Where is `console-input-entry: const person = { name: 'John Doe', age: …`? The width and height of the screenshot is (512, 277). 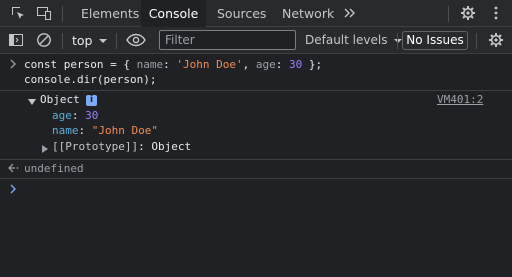 console-input-entry: const person = { name: 'John Doe', age: … is located at coordinates (256, 74).